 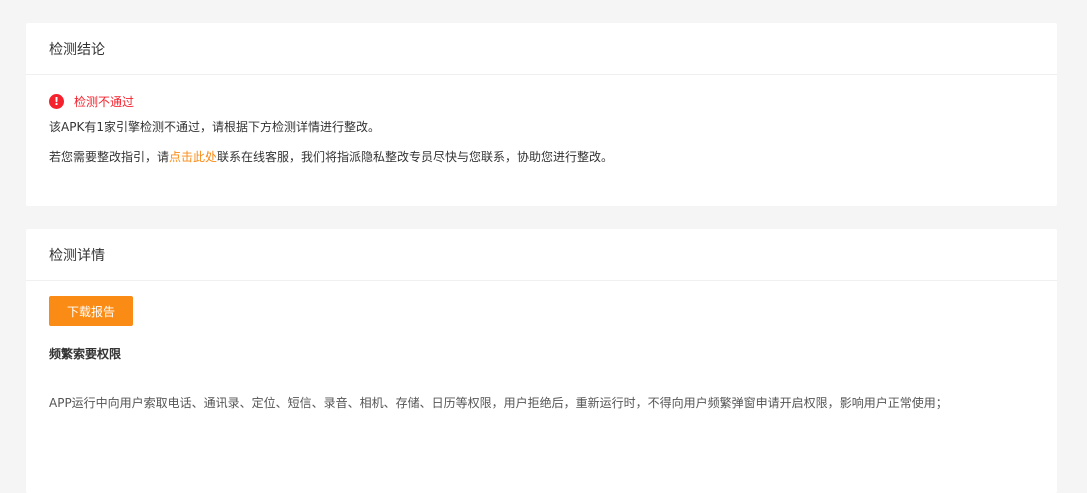 What do you see at coordinates (541, 255) in the screenshot?
I see `details-header: 检测详情` at bounding box center [541, 255].